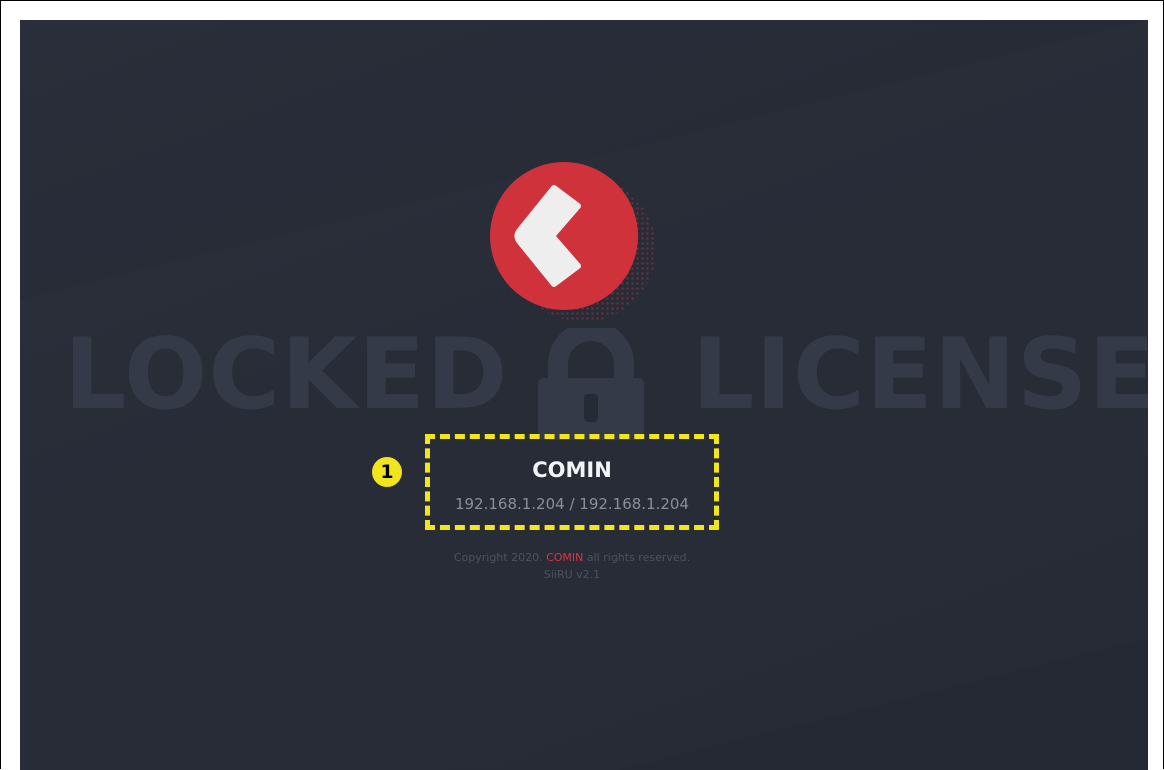 Image resolution: width=1164 pixels, height=770 pixels. What do you see at coordinates (387, 472) in the screenshot?
I see `annotation-badge: 1` at bounding box center [387, 472].